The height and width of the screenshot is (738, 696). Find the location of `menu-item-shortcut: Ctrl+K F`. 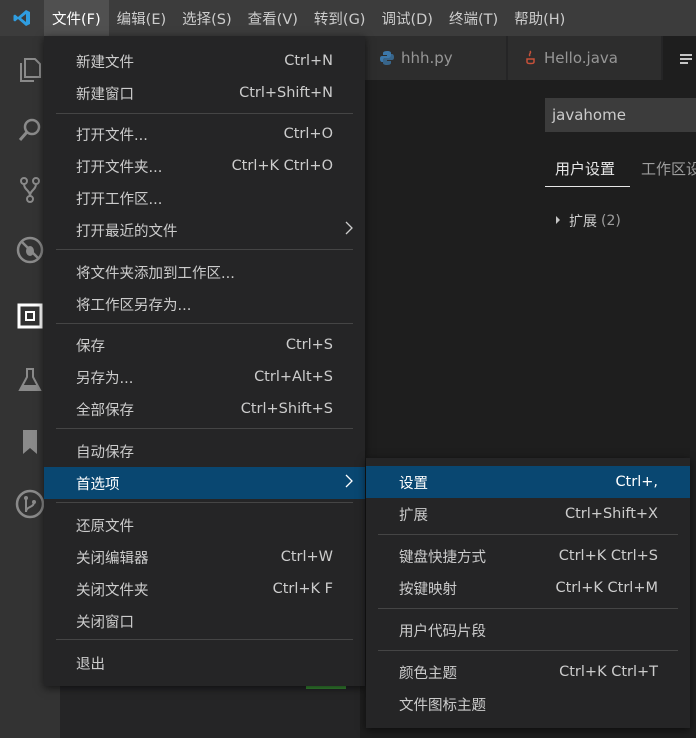

menu-item-shortcut: Ctrl+K F is located at coordinates (302, 589).